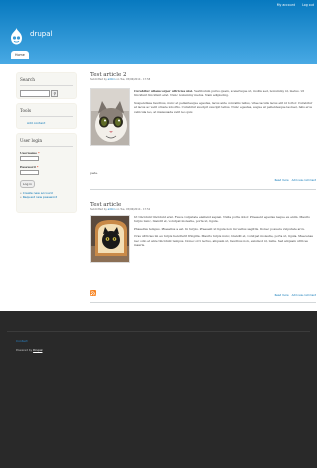 The image size is (320, 468). I want to click on password-label-text: Password, so click(28, 167).